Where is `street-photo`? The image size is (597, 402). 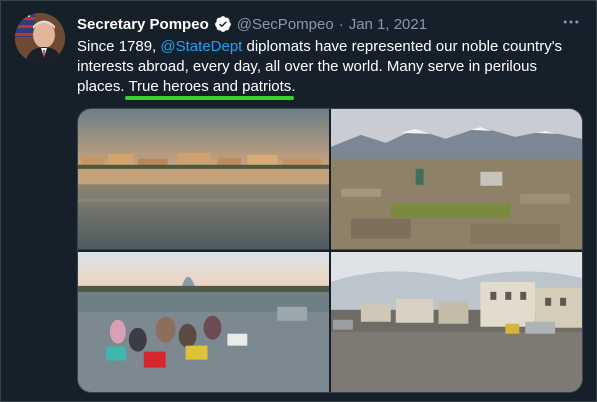 street-photo is located at coordinates (456, 321).